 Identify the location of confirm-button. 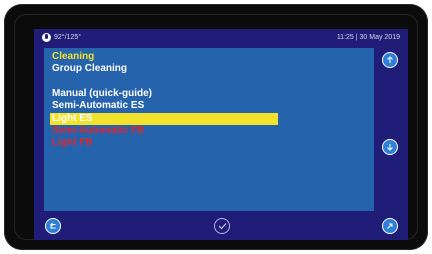
(222, 226).